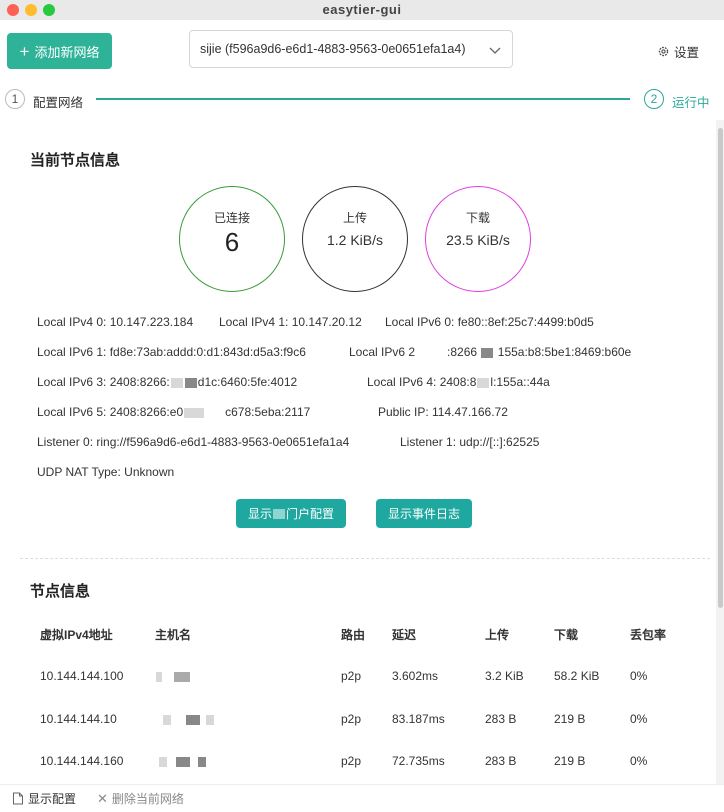 Image resolution: width=724 pixels, height=812 pixels. I want to click on bottom-bar: 显示配置 ✕ 删除当前网络, so click(362, 798).